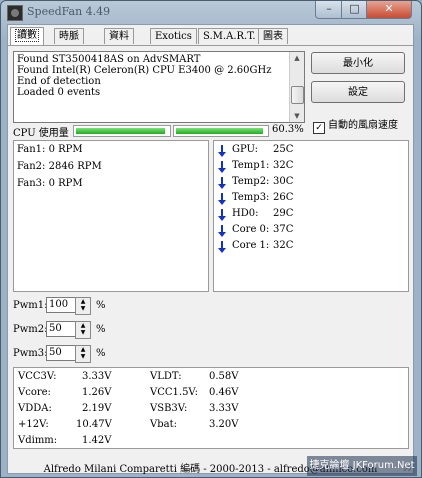  Describe the element at coordinates (389, 10) in the screenshot. I see `window-close-button: ✕` at that location.